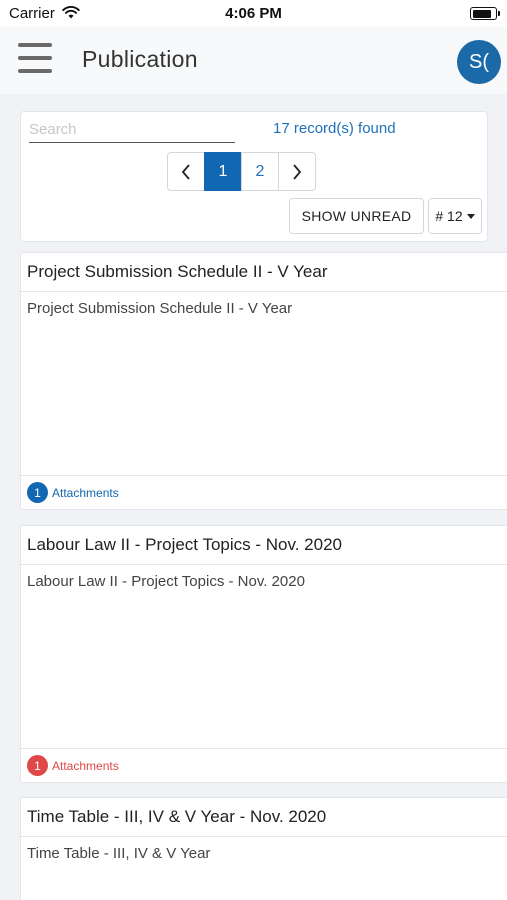 This screenshot has width=507, height=900. I want to click on battery-level, so click(482, 13).